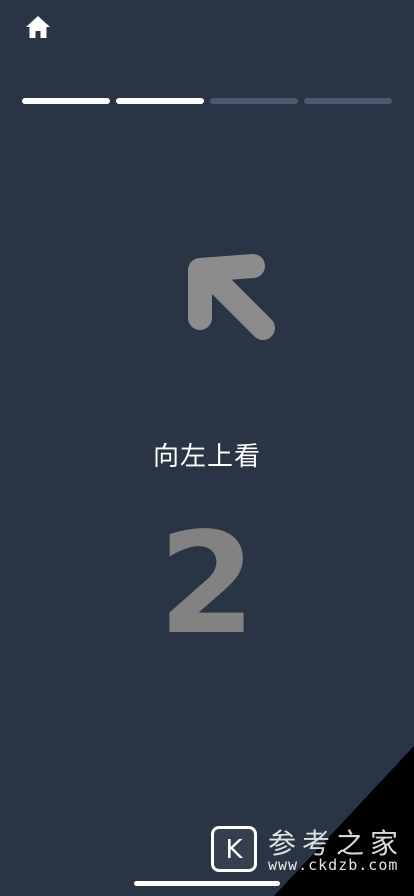 This screenshot has height=896, width=414. I want to click on svg-text: K, so click(234, 849).